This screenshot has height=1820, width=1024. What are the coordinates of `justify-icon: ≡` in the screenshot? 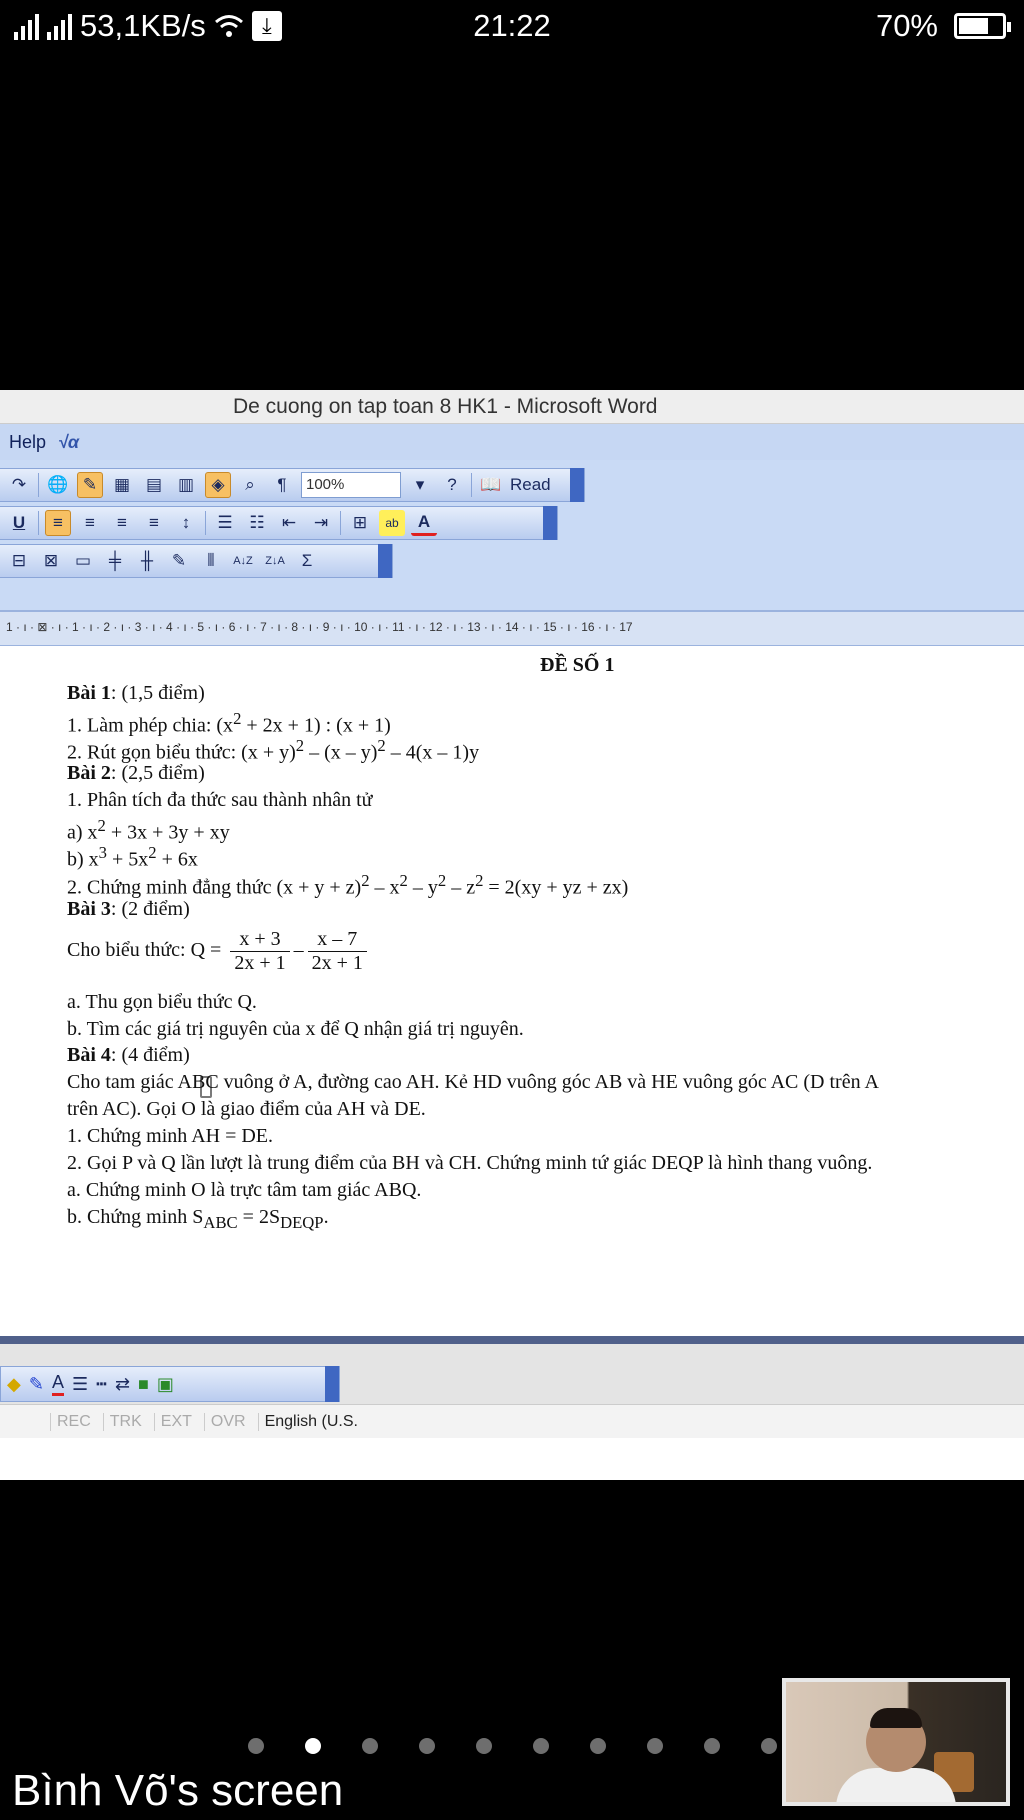 It's located at (154, 523).